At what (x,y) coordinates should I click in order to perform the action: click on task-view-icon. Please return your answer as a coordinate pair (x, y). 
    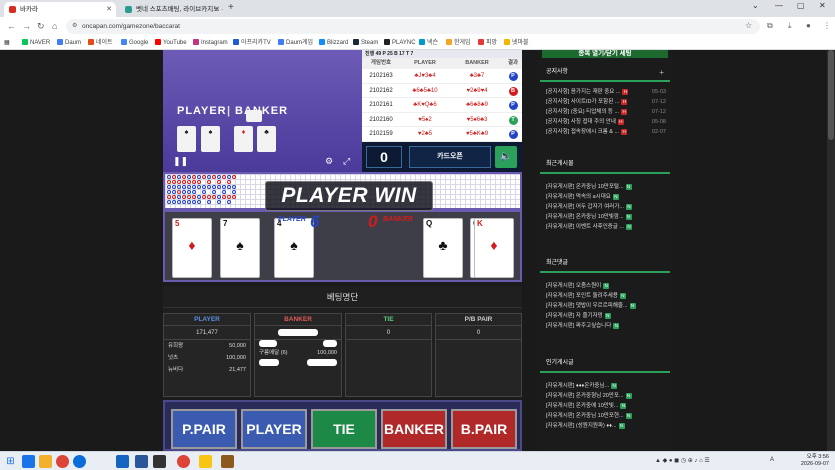
    Looking at the image, I should click on (28, 461).